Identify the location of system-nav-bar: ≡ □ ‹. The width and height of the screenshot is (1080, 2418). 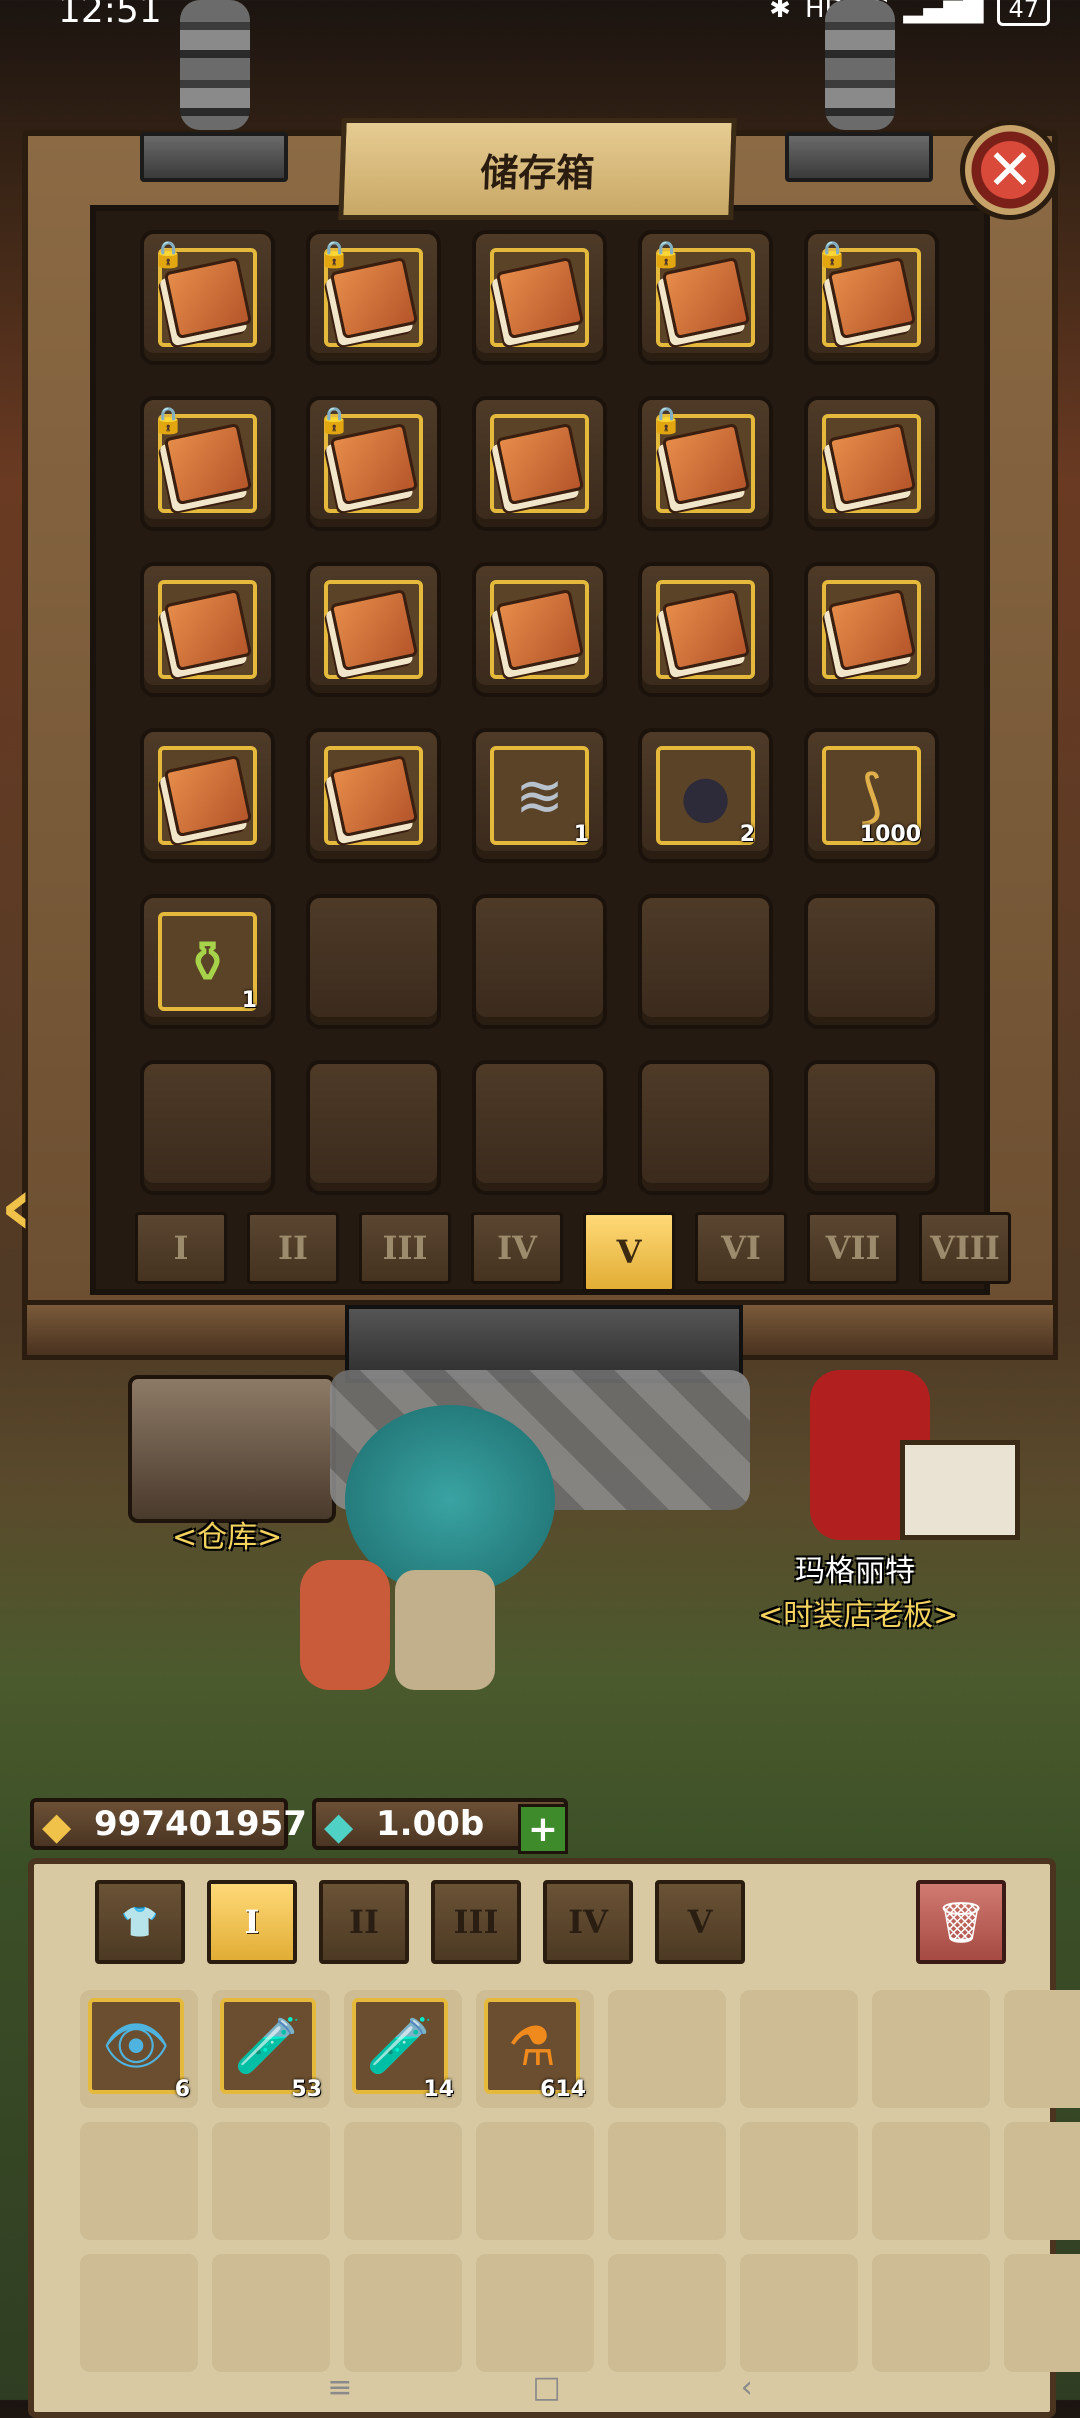
(540, 2387).